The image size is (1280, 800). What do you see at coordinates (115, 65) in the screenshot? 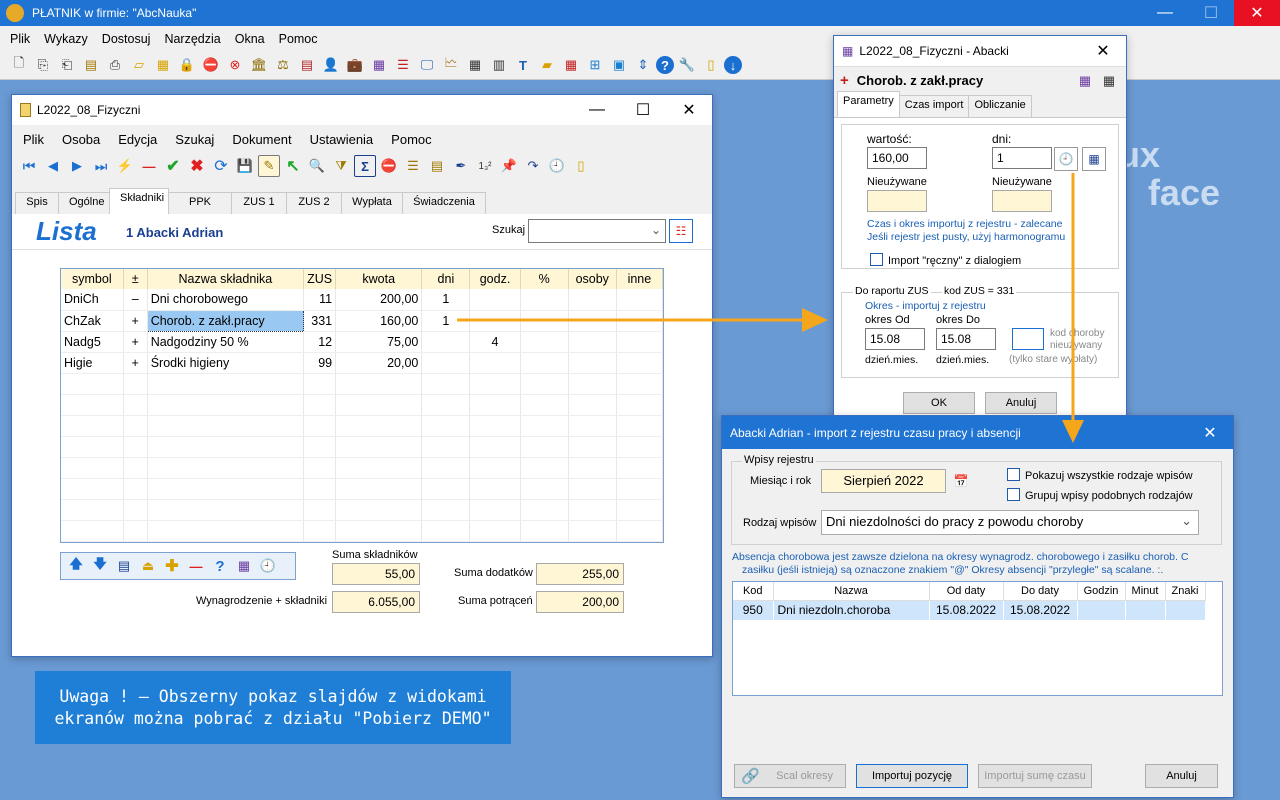
I see `print-icon: ⎙` at bounding box center [115, 65].